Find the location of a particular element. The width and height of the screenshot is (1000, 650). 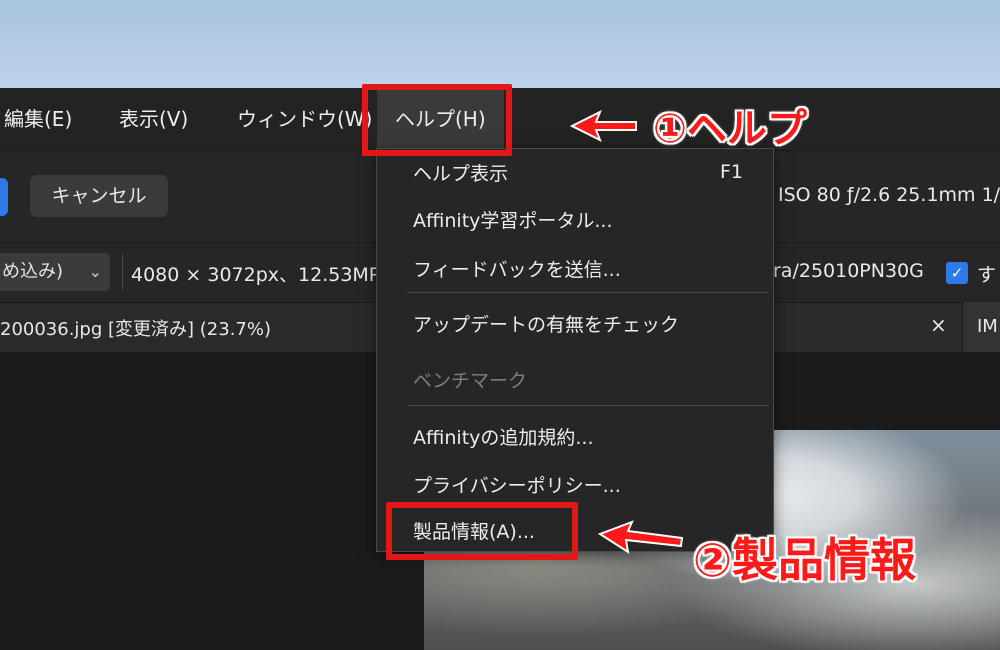

menu-shortcut-f1: F1 is located at coordinates (732, 172).